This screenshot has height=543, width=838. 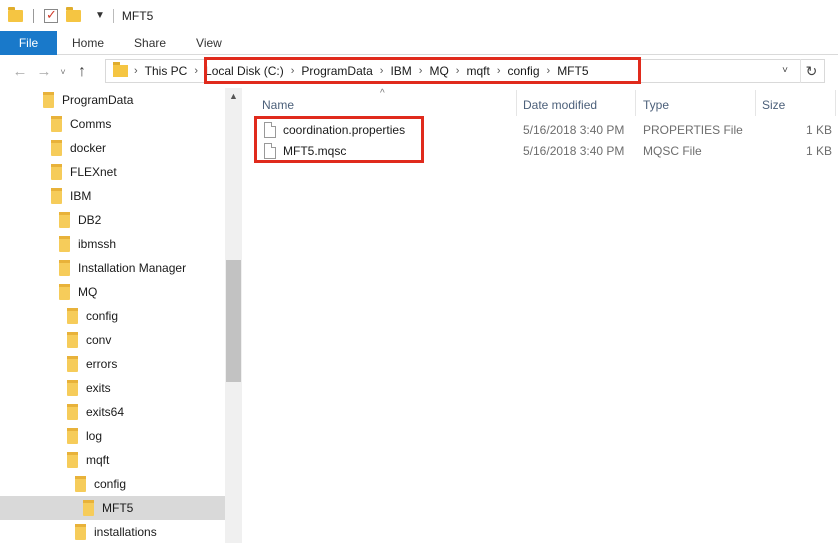 I want to click on tree-item-mq: MQ, so click(x=112, y=292).